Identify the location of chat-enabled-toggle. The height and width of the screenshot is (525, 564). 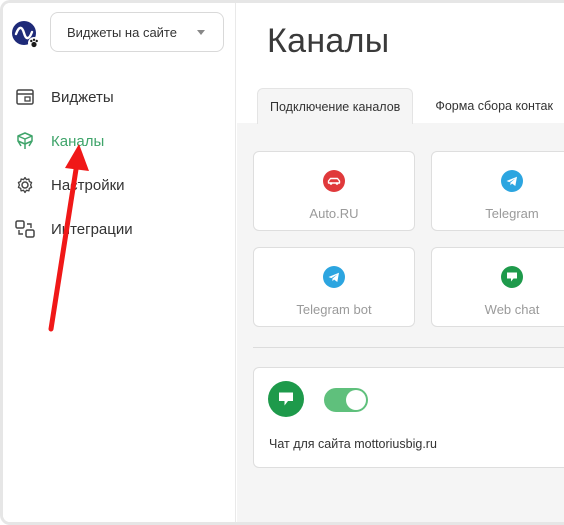
(346, 400).